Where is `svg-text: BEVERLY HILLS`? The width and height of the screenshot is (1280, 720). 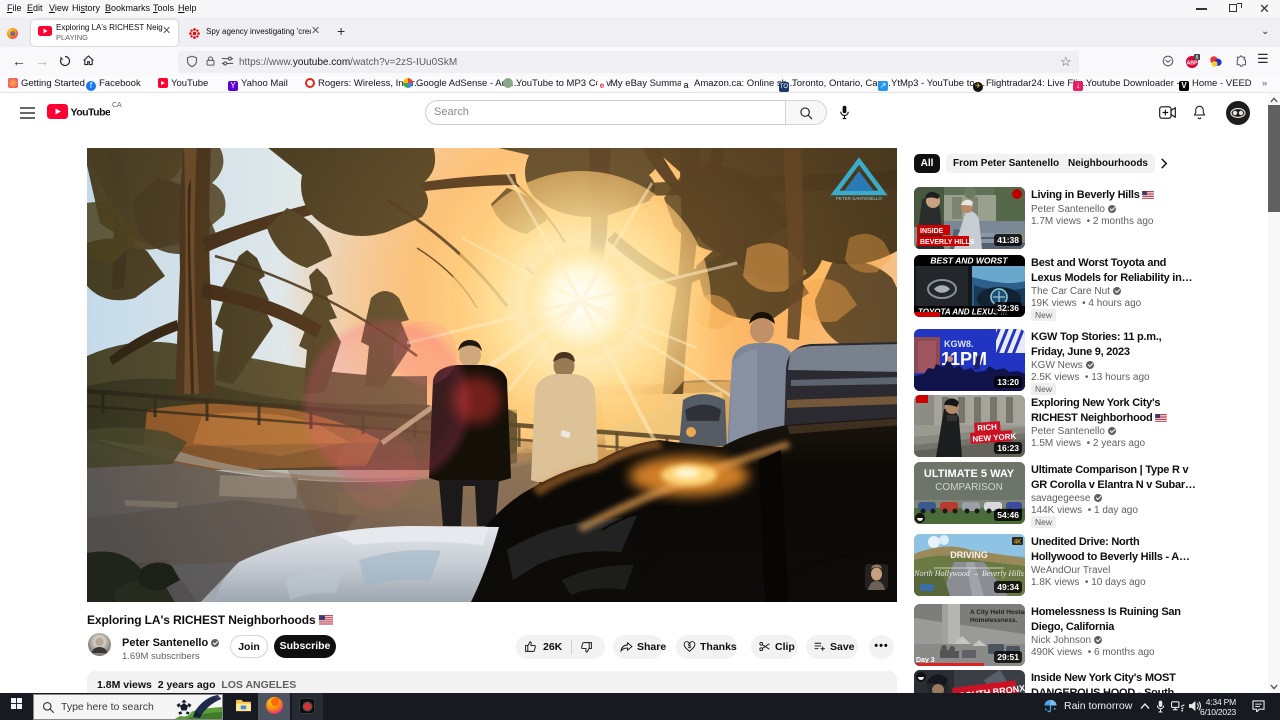
svg-text: BEVERLY HILLS is located at coordinates (947, 242).